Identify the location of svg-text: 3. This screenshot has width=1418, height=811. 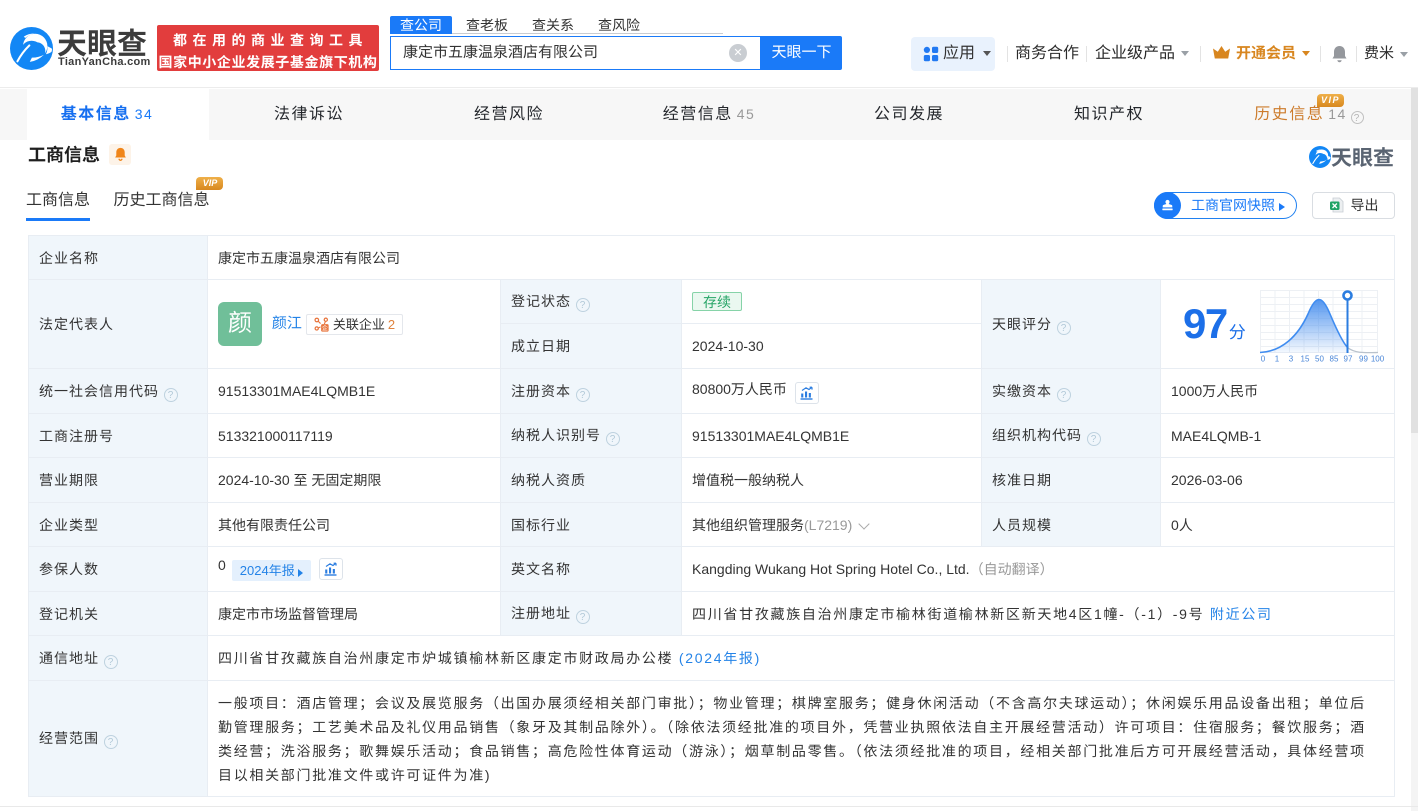
(1291, 359).